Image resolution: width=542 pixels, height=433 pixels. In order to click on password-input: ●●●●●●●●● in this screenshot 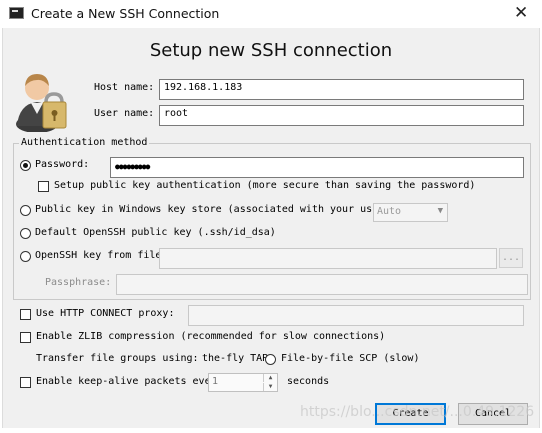, I will do `click(317, 167)`.